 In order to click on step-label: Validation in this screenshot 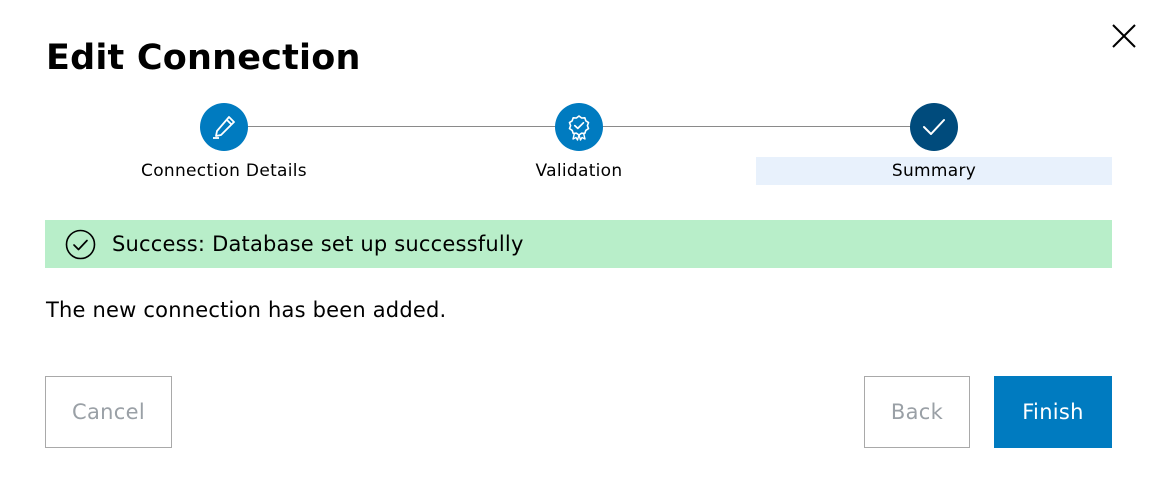, I will do `click(579, 171)`.